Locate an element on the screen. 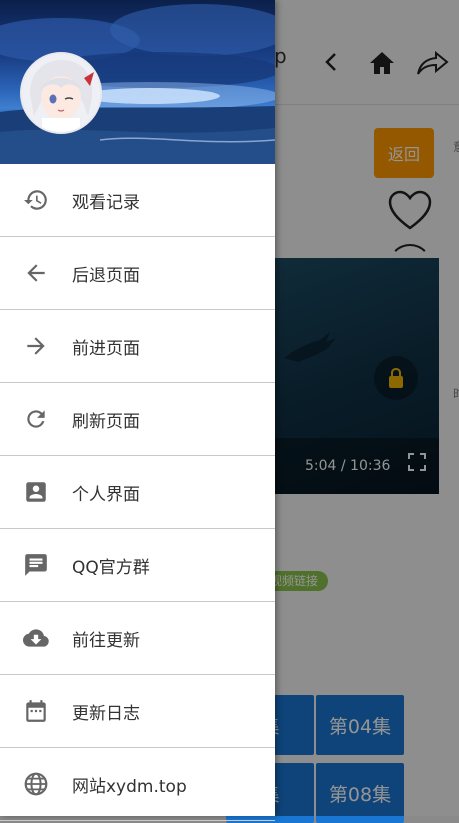  avatar is located at coordinates (61, 93).